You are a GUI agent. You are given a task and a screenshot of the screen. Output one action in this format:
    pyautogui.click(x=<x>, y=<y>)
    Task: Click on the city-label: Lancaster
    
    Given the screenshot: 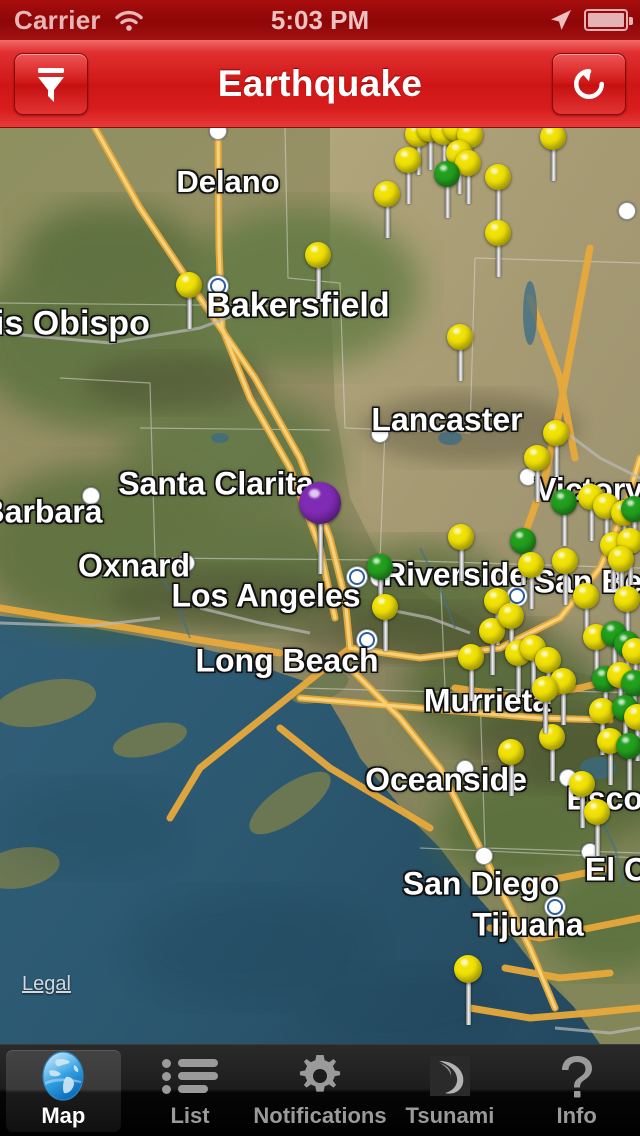 What is the action you would take?
    pyautogui.click(x=447, y=419)
    